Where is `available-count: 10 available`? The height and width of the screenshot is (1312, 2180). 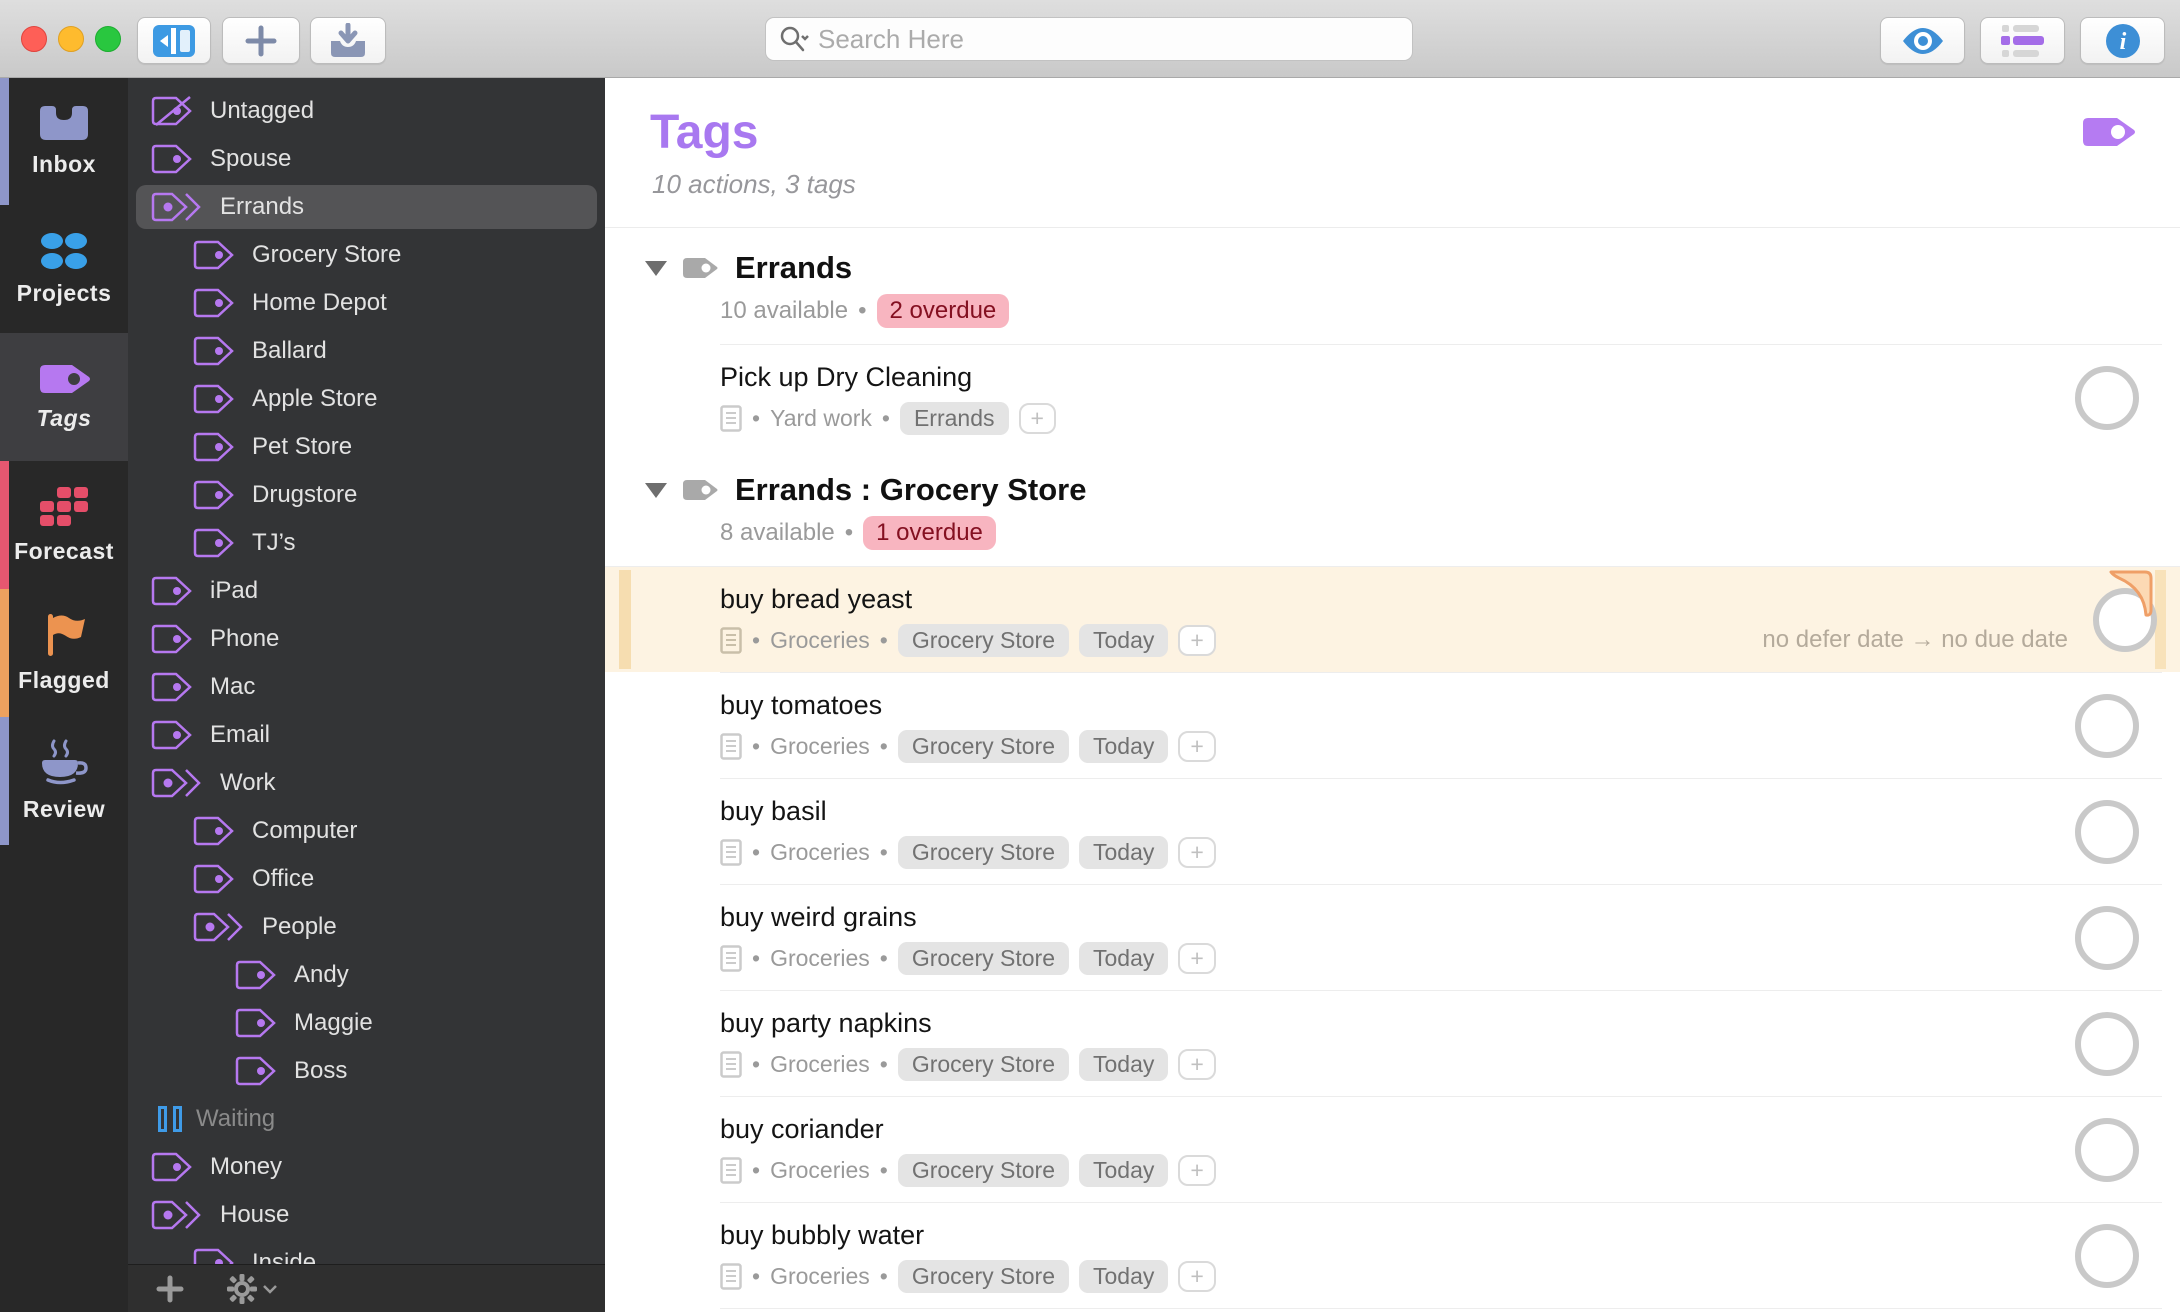 available-count: 10 available is located at coordinates (784, 310).